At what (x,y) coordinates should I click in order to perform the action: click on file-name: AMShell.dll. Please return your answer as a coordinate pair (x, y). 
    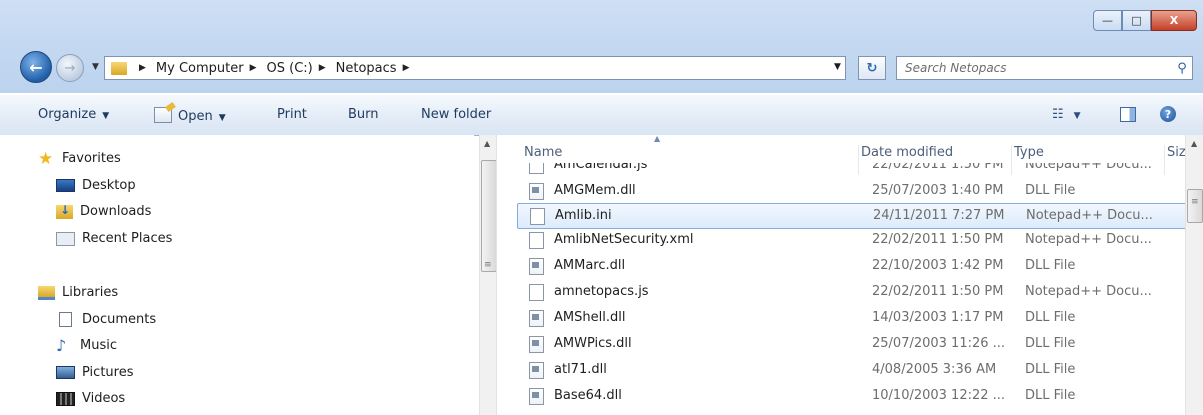
    Looking at the image, I should click on (590, 317).